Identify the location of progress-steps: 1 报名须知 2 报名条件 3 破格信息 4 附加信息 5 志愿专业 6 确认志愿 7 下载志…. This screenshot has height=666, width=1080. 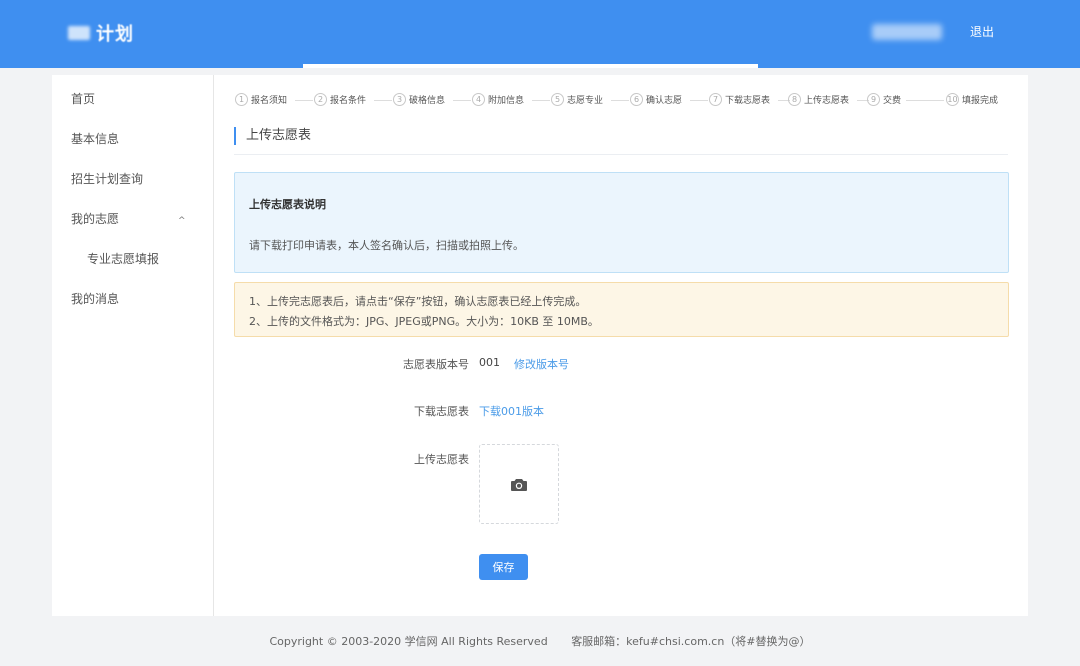
(620, 100).